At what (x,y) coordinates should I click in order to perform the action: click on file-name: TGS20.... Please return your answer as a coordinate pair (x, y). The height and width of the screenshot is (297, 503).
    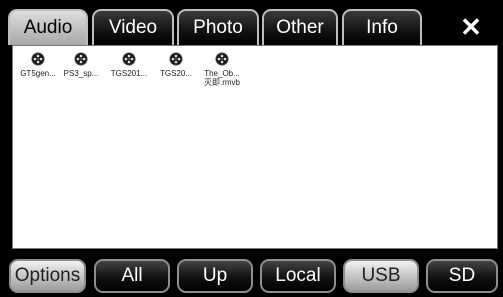
    Looking at the image, I should click on (175, 73).